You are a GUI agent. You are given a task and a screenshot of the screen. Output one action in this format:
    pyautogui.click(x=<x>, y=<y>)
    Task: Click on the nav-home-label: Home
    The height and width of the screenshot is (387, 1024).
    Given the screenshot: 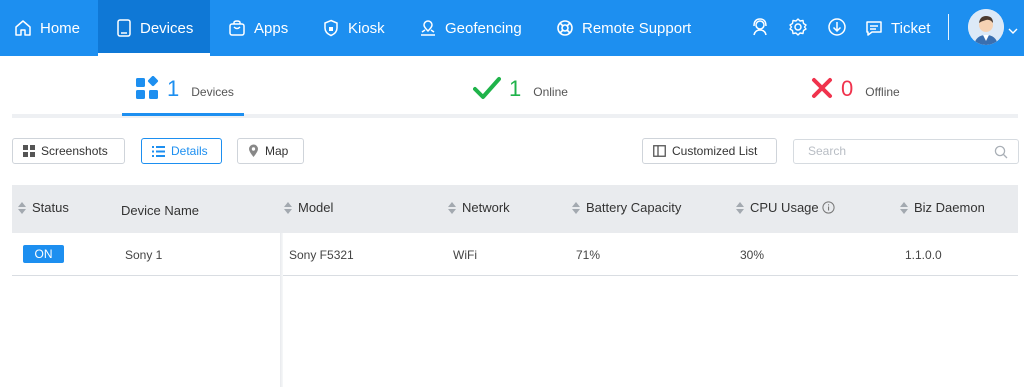 What is the action you would take?
    pyautogui.click(x=60, y=28)
    